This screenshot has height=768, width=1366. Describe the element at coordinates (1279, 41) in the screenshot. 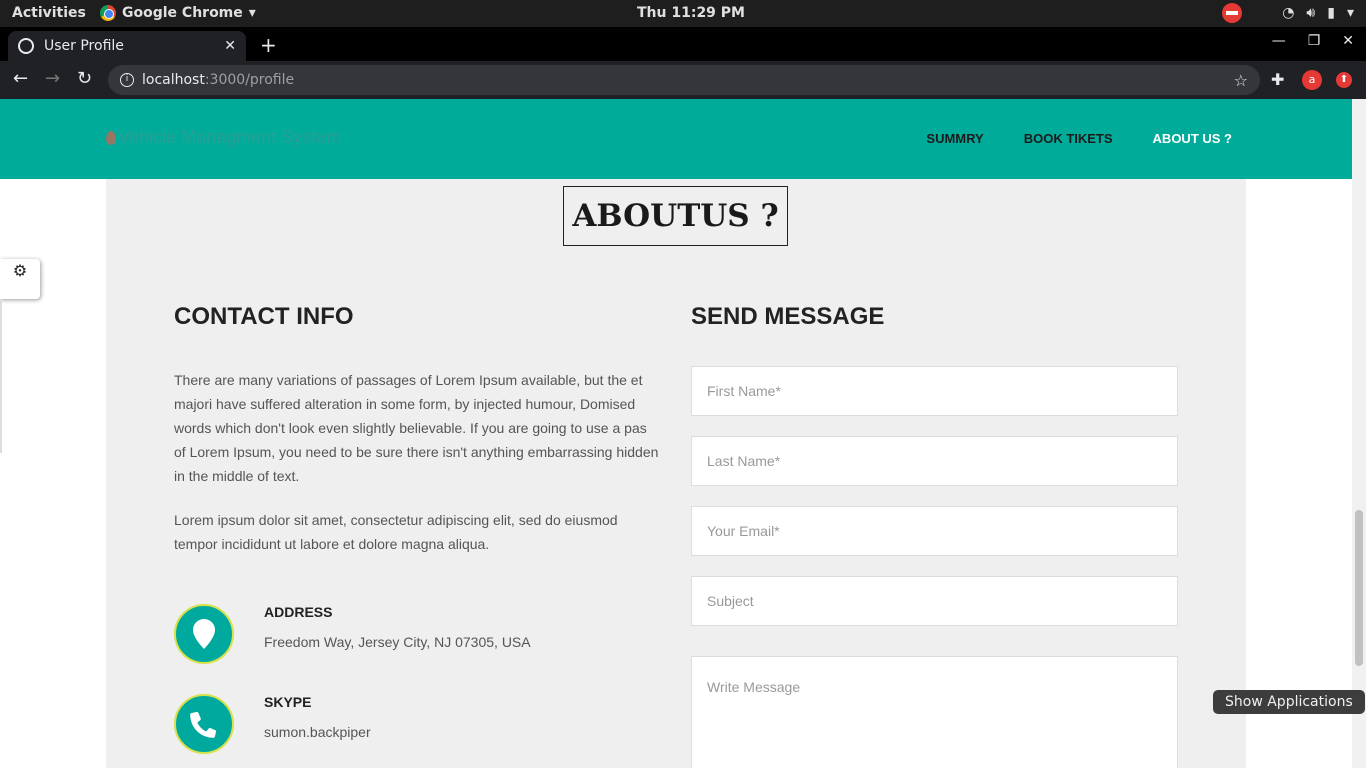

I see `minimize-icon: —` at that location.